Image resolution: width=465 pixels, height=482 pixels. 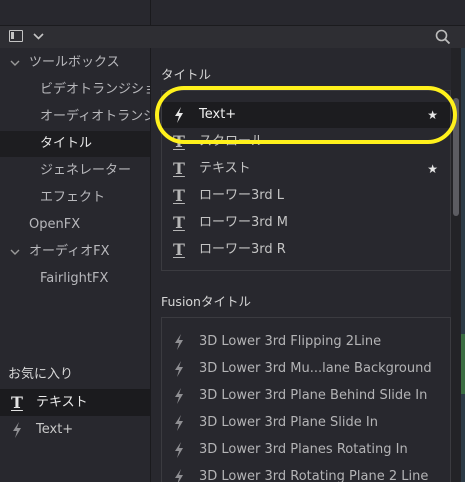 I want to click on sidebar-item-openfx: OpenFX, so click(x=75, y=225).